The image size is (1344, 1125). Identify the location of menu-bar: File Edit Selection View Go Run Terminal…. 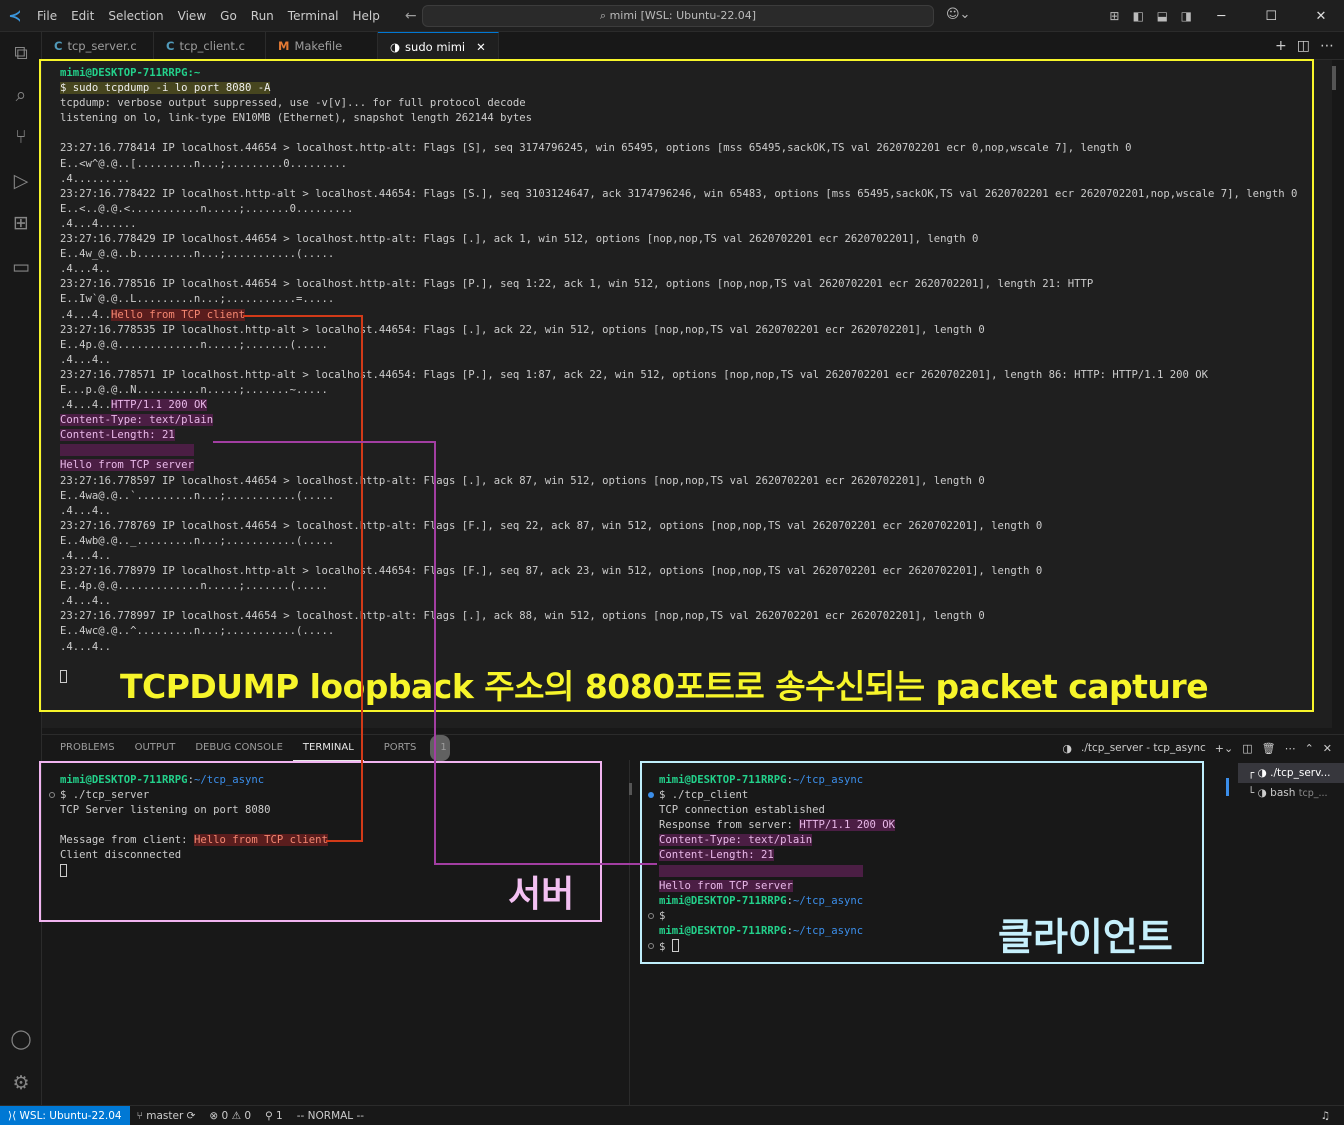
(208, 16).